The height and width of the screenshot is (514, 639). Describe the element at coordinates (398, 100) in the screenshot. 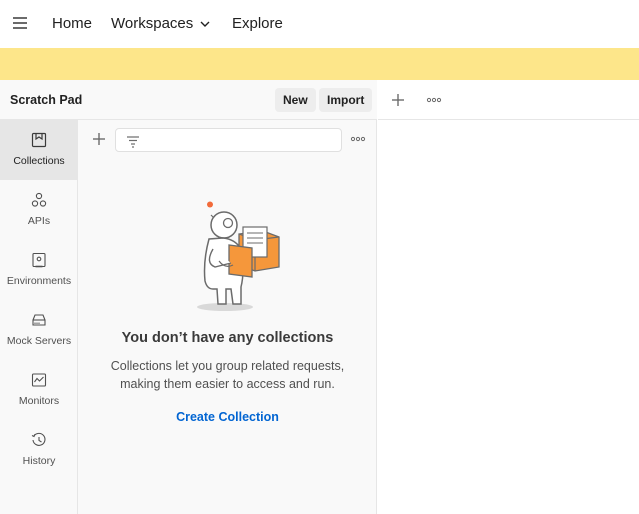

I see `new-tab-icon` at that location.